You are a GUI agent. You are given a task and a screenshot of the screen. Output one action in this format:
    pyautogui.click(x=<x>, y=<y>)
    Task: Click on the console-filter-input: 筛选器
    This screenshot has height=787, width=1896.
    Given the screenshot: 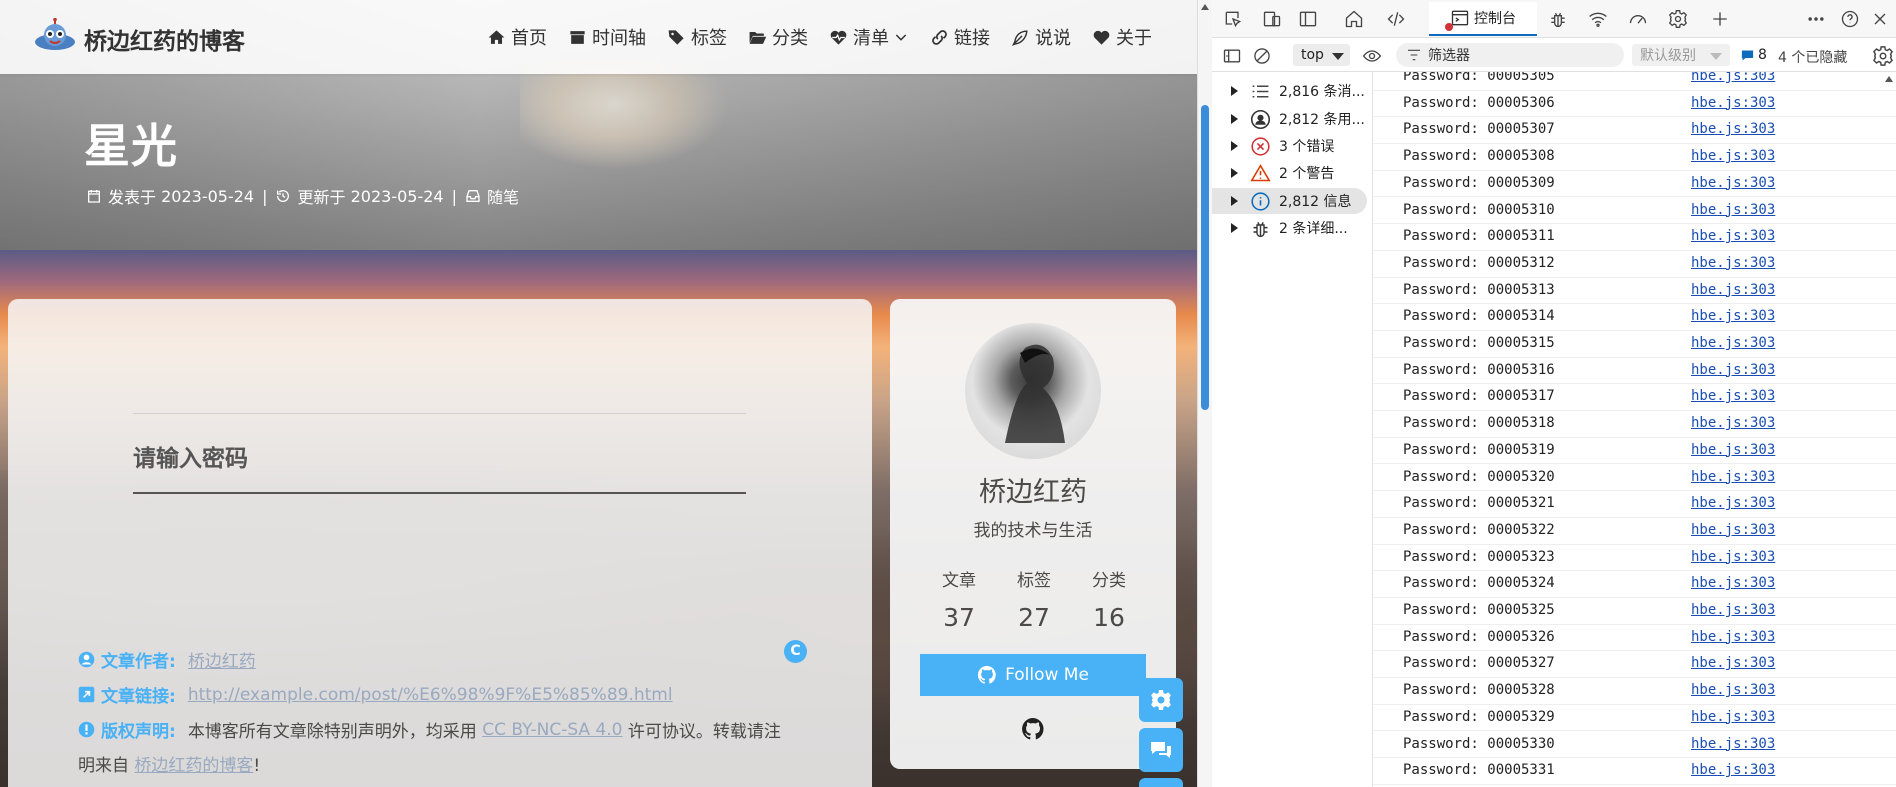 What is the action you would take?
    pyautogui.click(x=1510, y=55)
    